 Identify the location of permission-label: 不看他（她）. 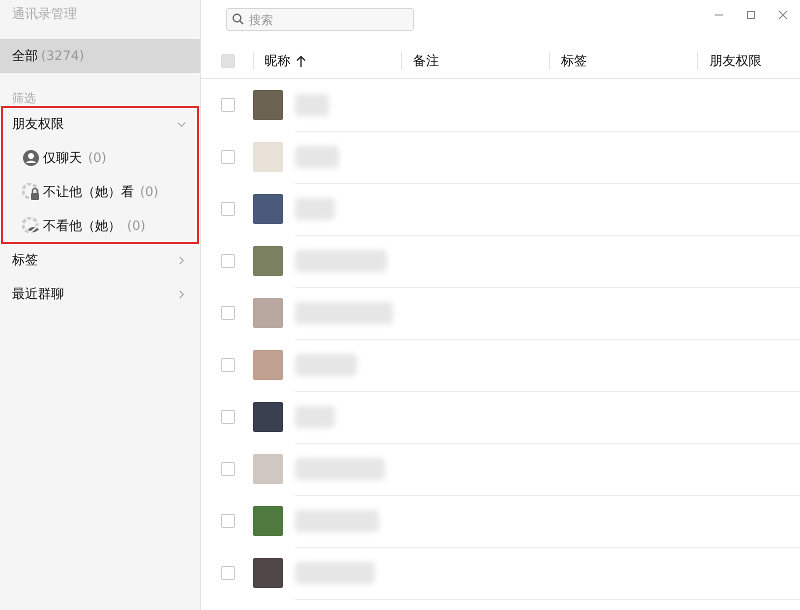
(82, 226).